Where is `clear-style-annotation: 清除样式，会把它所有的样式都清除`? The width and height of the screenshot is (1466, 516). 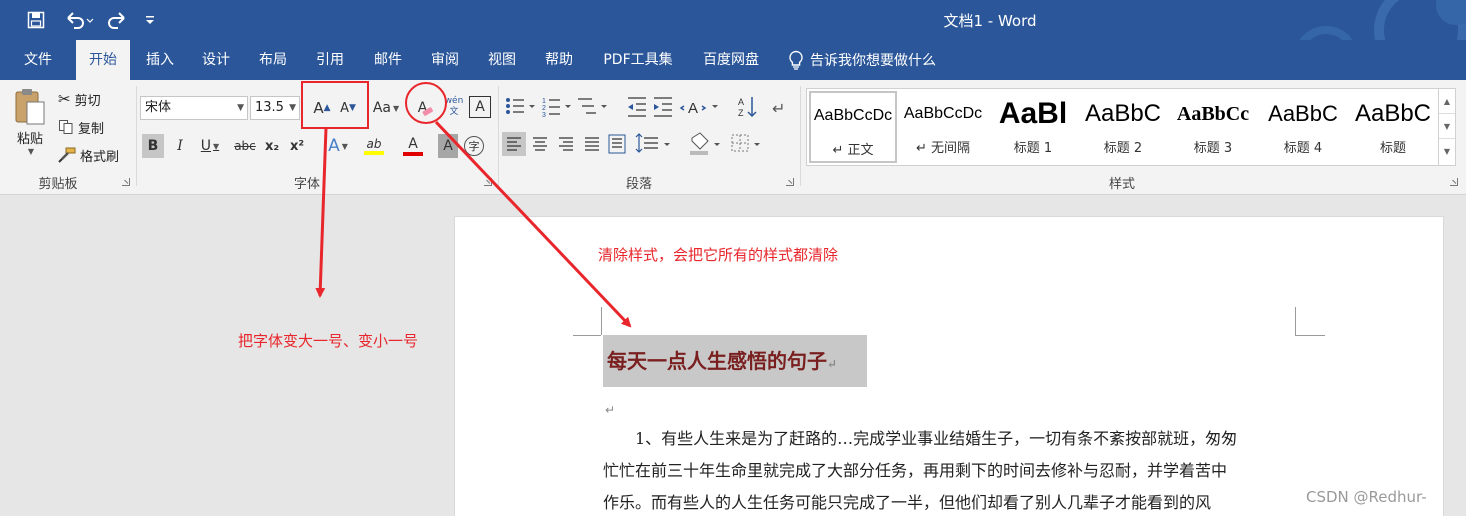
clear-style-annotation: 清除样式，会把它所有的样式都清除 is located at coordinates (718, 255).